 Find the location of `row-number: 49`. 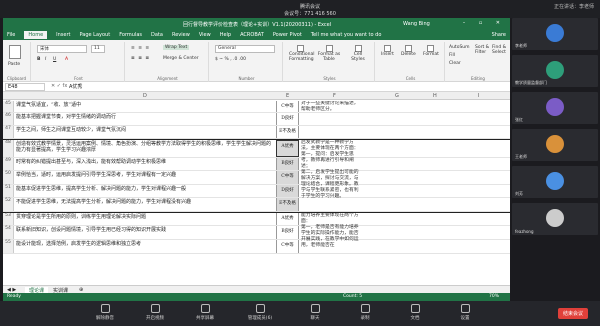

row-number: 49 is located at coordinates (8, 164).